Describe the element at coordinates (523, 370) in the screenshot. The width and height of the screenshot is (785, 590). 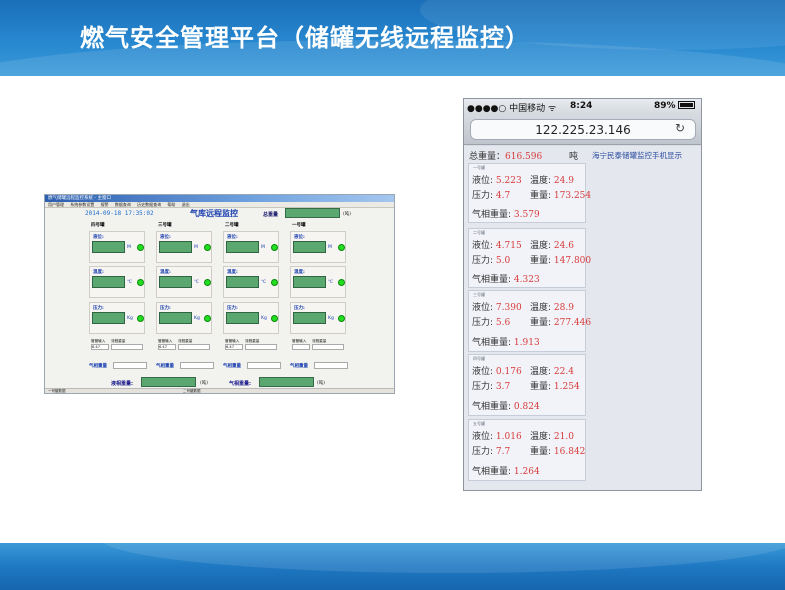
I see `liquid-temp-row: 液位: 0.176 温度: 22.4` at that location.